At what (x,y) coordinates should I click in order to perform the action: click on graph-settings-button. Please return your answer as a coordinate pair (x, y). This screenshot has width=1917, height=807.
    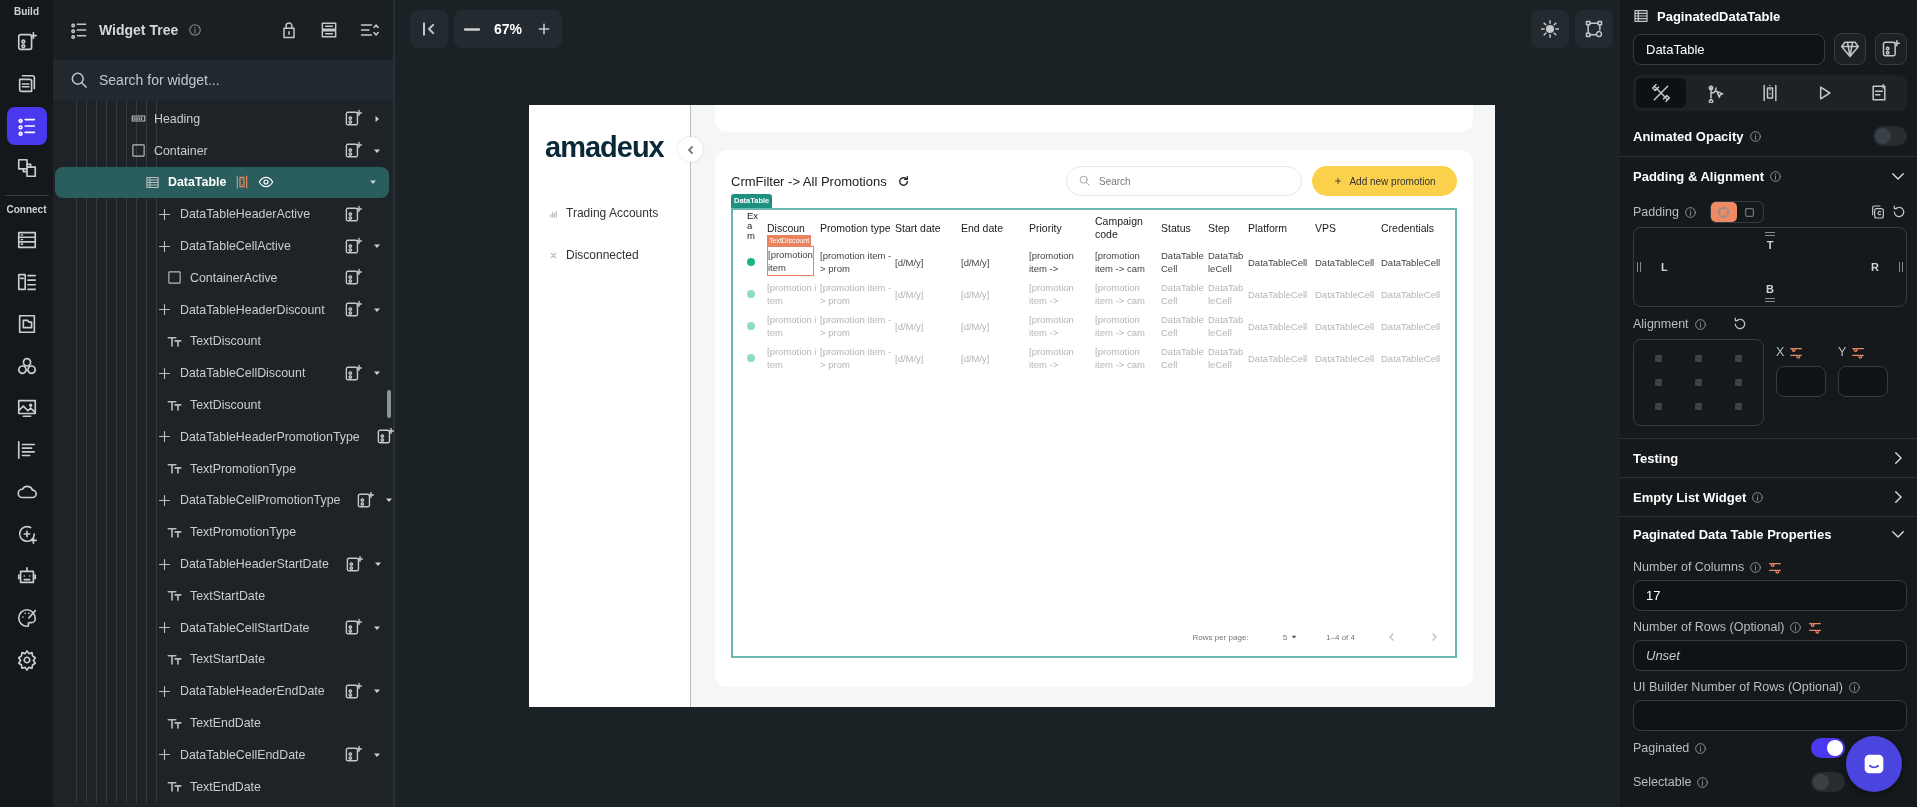
    Looking at the image, I should click on (1594, 29).